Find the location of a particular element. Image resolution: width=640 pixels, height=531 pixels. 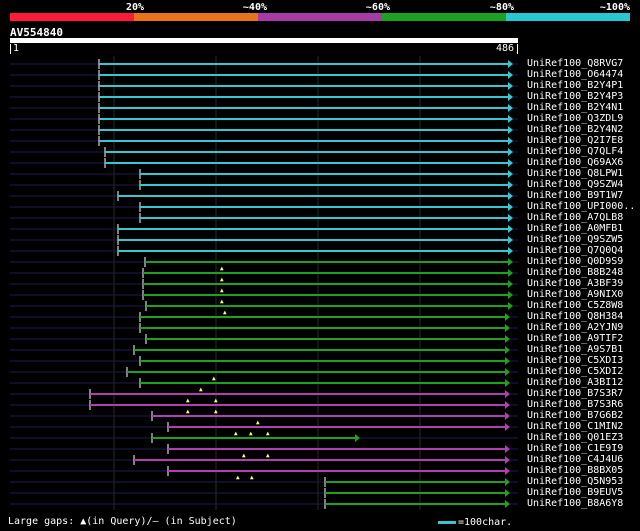

gaps-legend: Large gaps: ▲(in Query)/– (in Subject) is located at coordinates (122, 521).